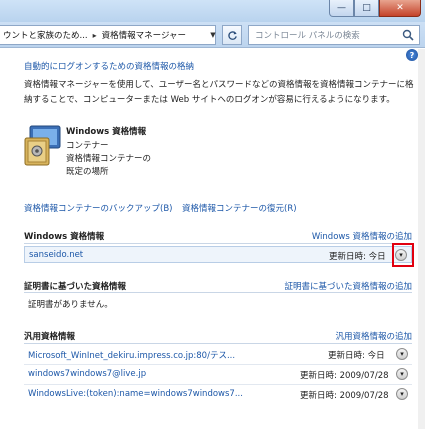 This screenshot has width=425, height=429. What do you see at coordinates (109, 66) in the screenshot?
I see `auto-logon-link: 自動的にログオンするための資格情報の格納` at bounding box center [109, 66].